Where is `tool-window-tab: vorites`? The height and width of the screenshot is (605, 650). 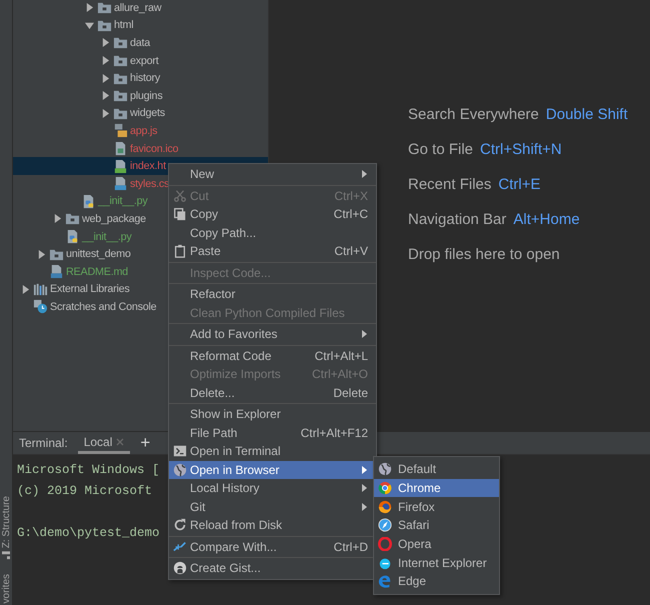
tool-window-tab: vorites is located at coordinates (6, 588).